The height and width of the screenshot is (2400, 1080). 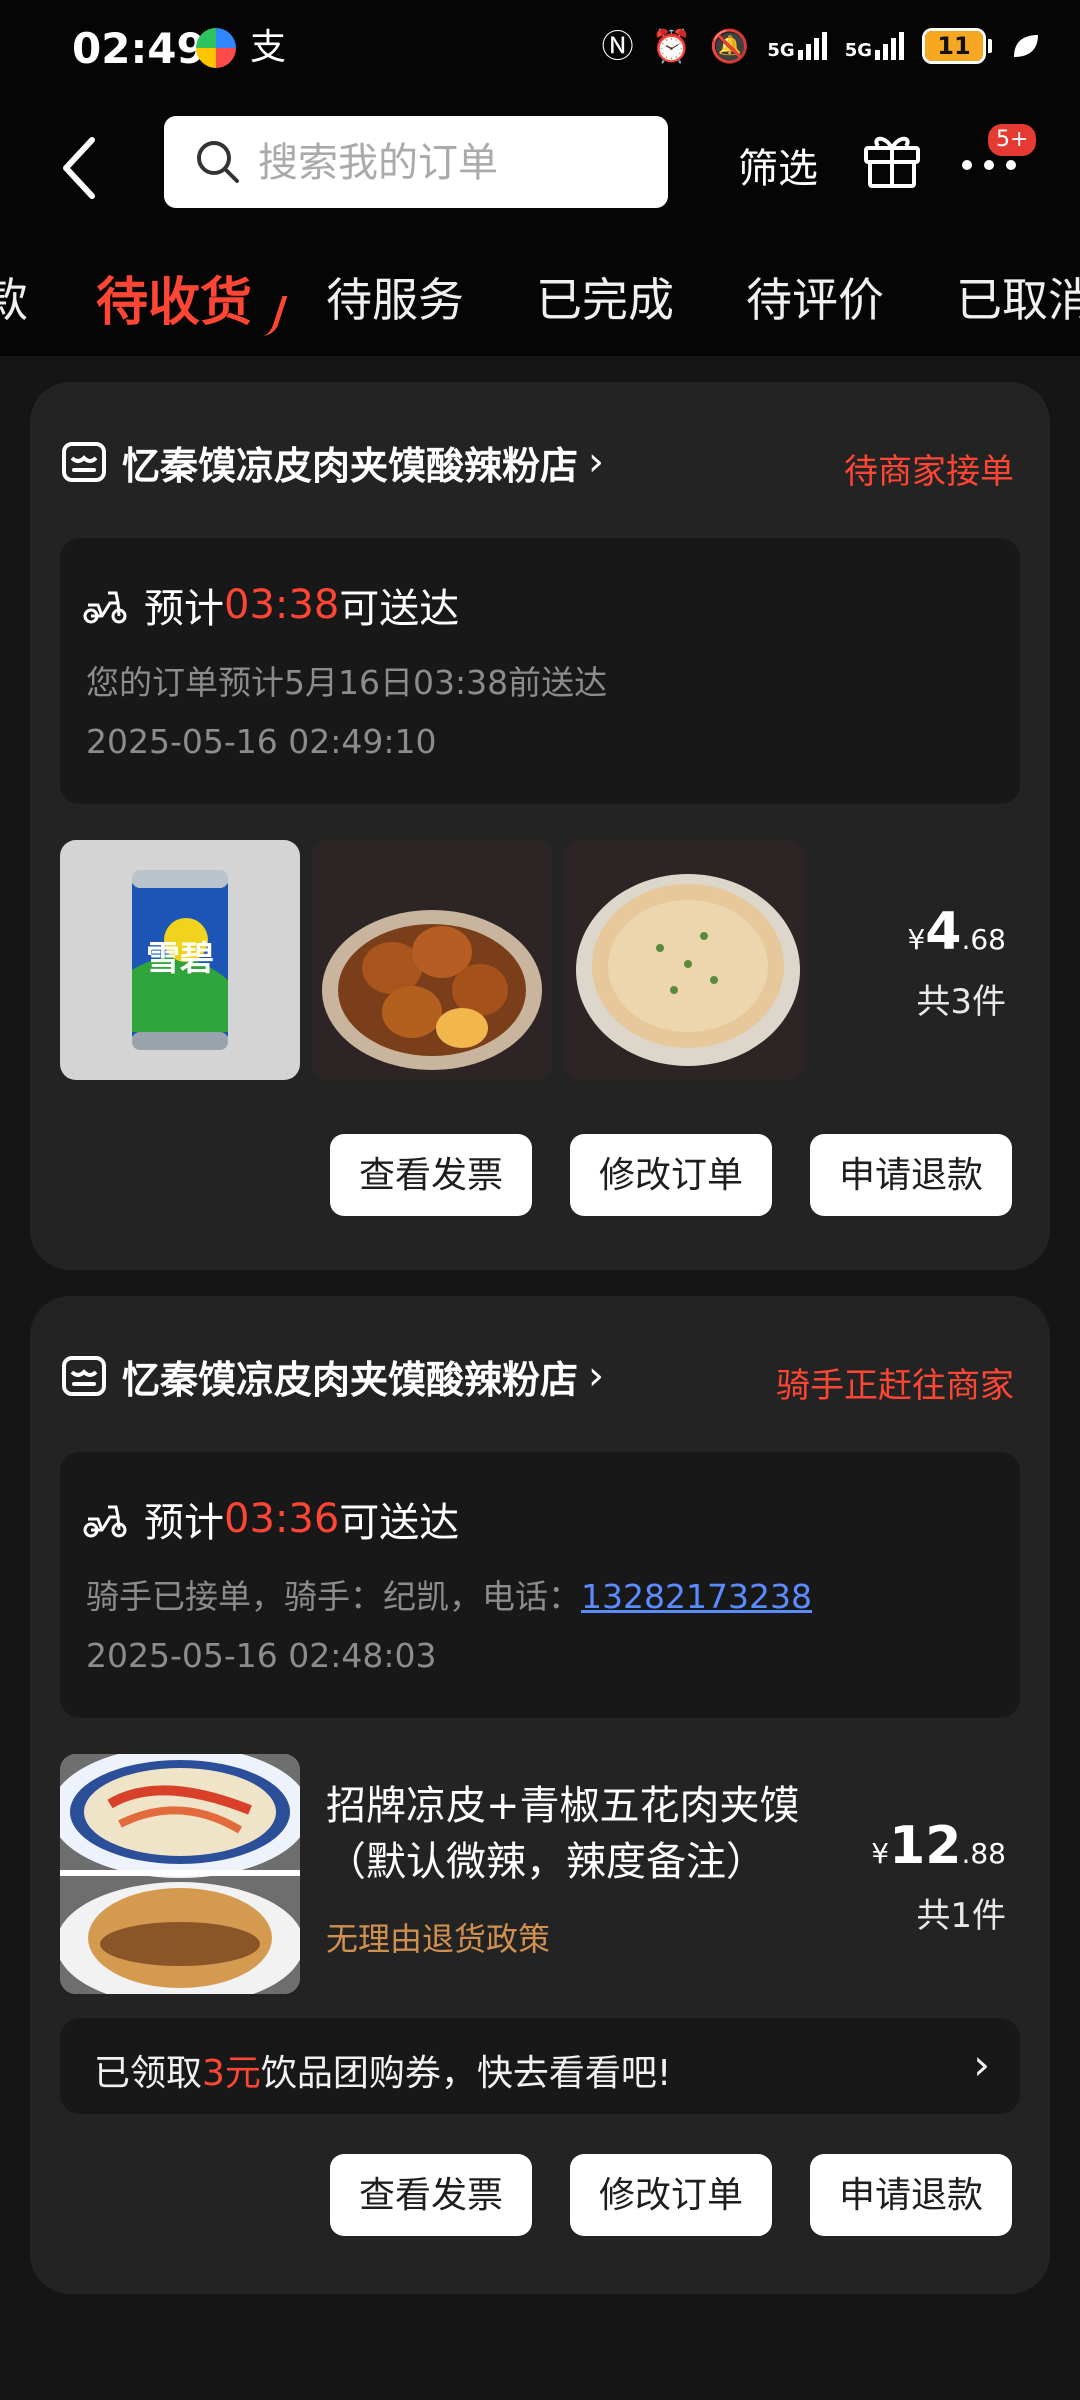 I want to click on nav-bar: 筛选 5+, so click(x=540, y=168).